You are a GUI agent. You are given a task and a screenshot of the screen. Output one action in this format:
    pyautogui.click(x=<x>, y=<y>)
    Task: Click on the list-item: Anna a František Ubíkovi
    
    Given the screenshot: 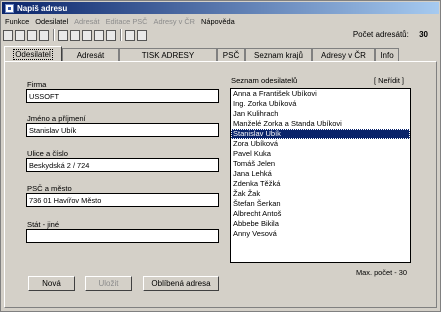 What is the action you would take?
    pyautogui.click(x=320, y=94)
    